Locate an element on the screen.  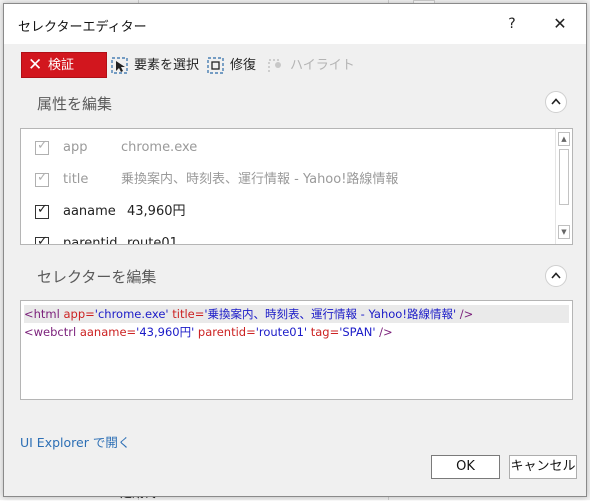
highlight-button: ハイライト is located at coordinates (310, 66).